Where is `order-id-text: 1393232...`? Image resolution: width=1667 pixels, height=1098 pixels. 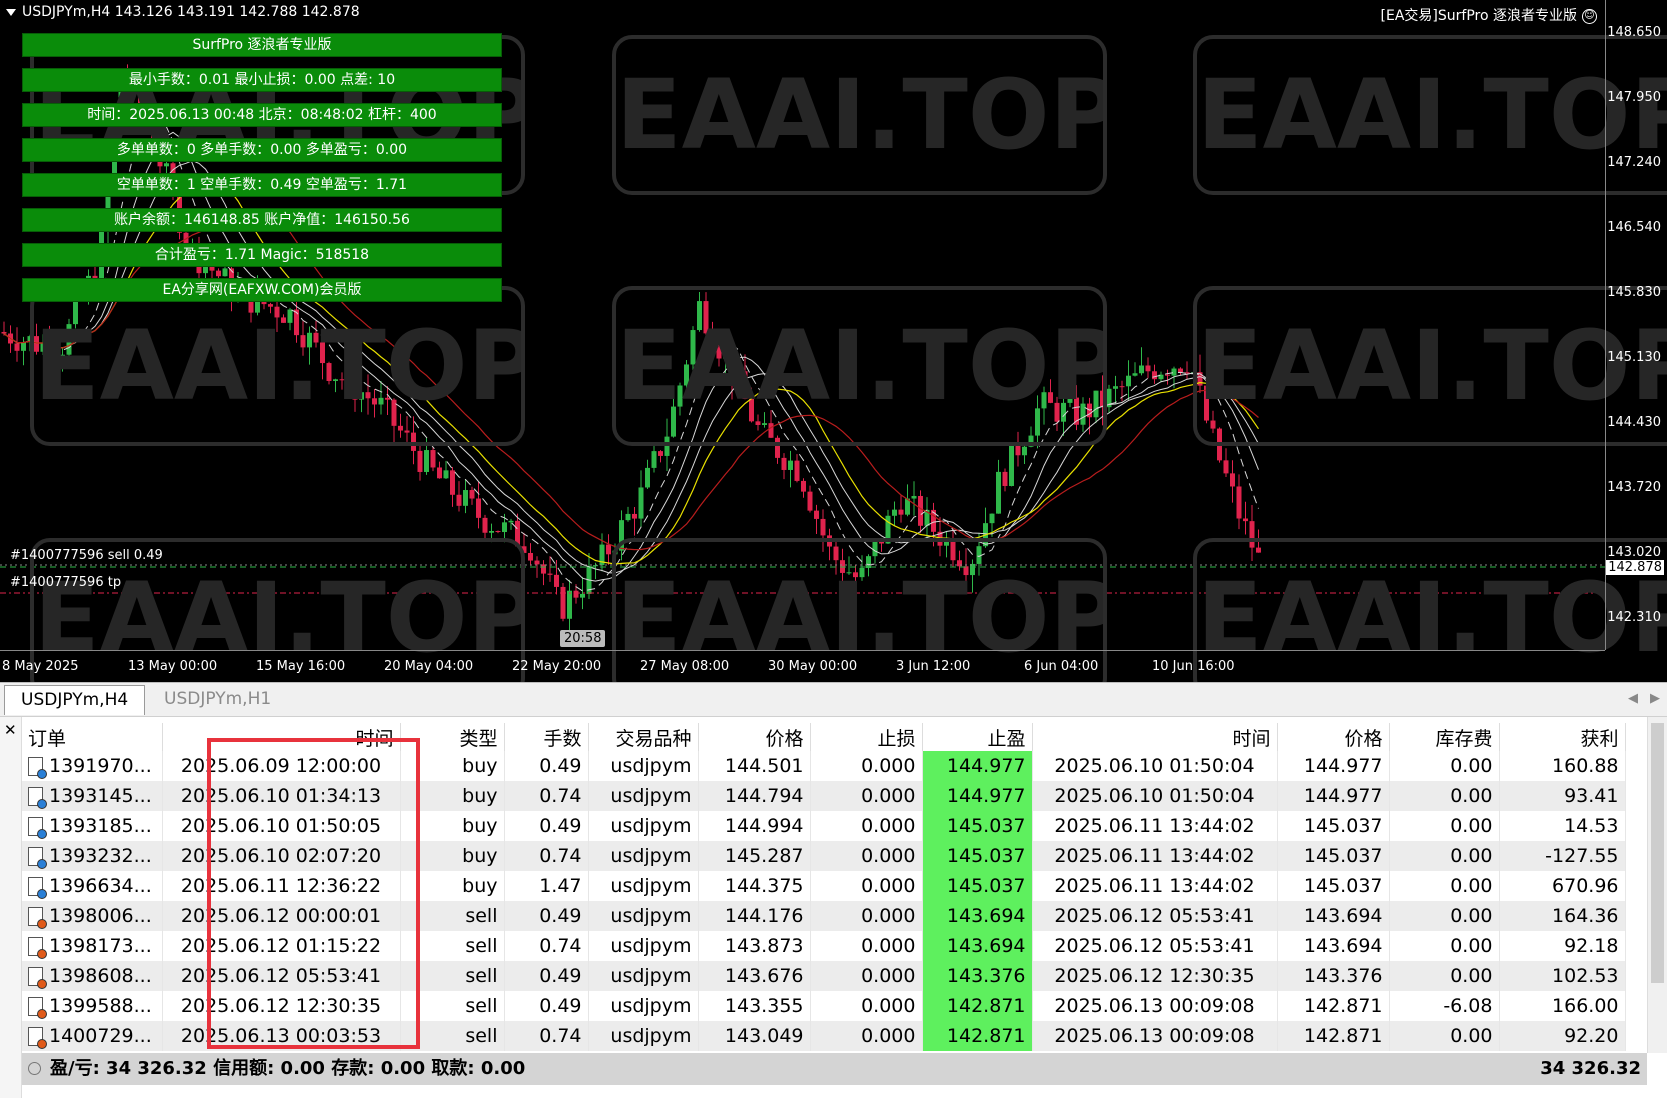 order-id-text: 1393232... is located at coordinates (100, 856).